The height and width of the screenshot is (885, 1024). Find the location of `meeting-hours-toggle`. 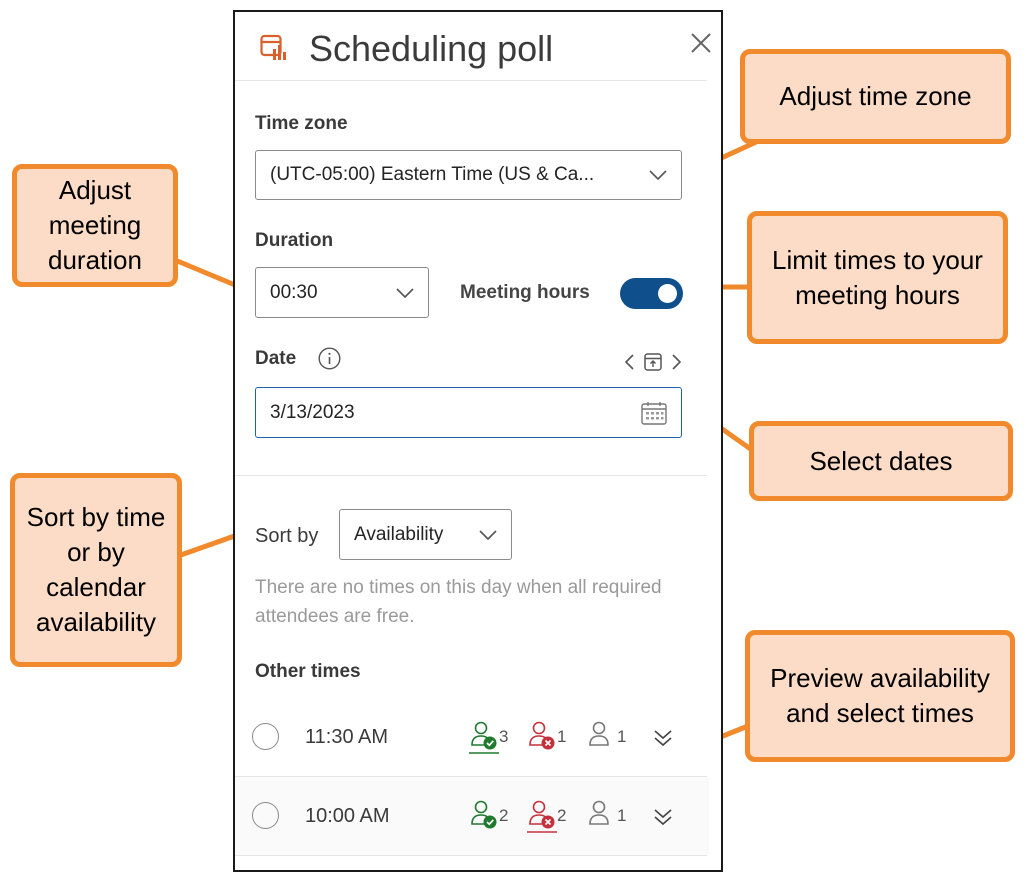

meeting-hours-toggle is located at coordinates (651, 293).